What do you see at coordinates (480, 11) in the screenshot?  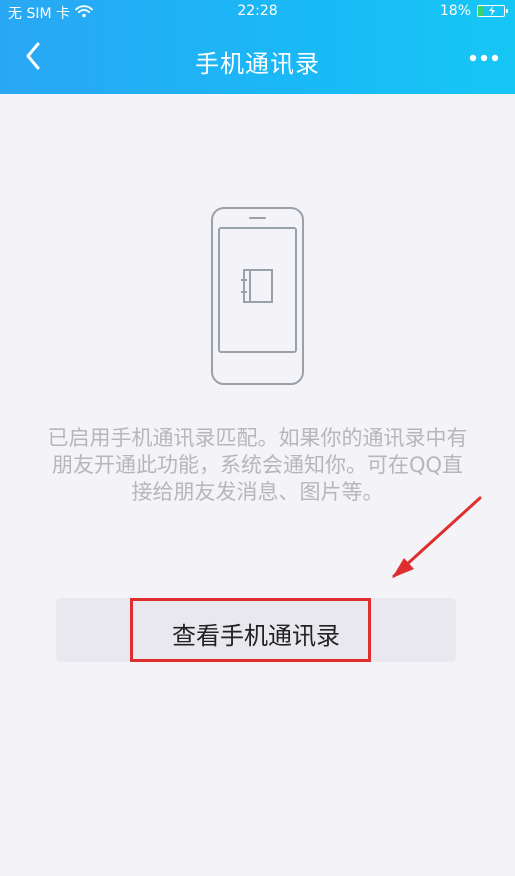 I see `battery-fill` at bounding box center [480, 11].